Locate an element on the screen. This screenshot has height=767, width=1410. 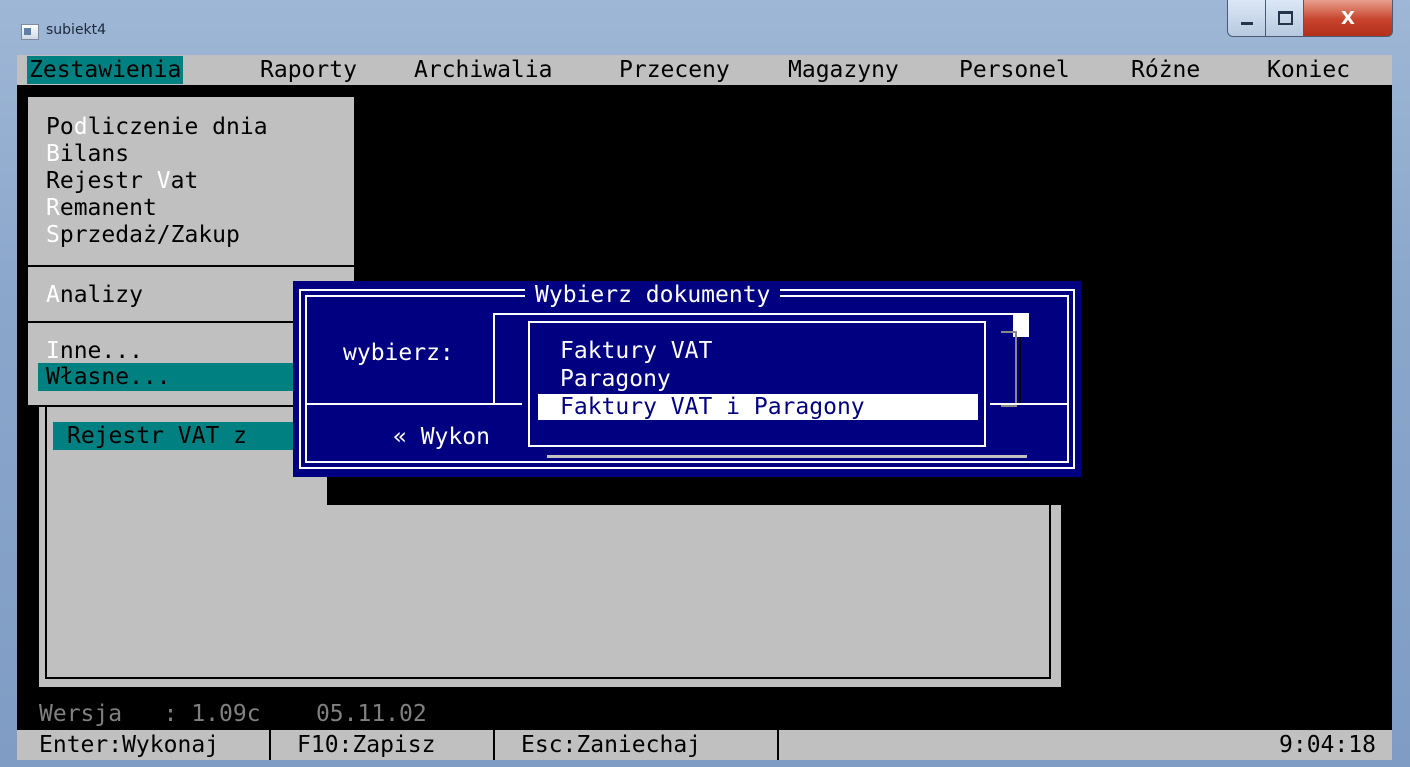
list-item-faktury-vat-i-paragony: Faktury VAT i Paragony is located at coordinates (758, 407).